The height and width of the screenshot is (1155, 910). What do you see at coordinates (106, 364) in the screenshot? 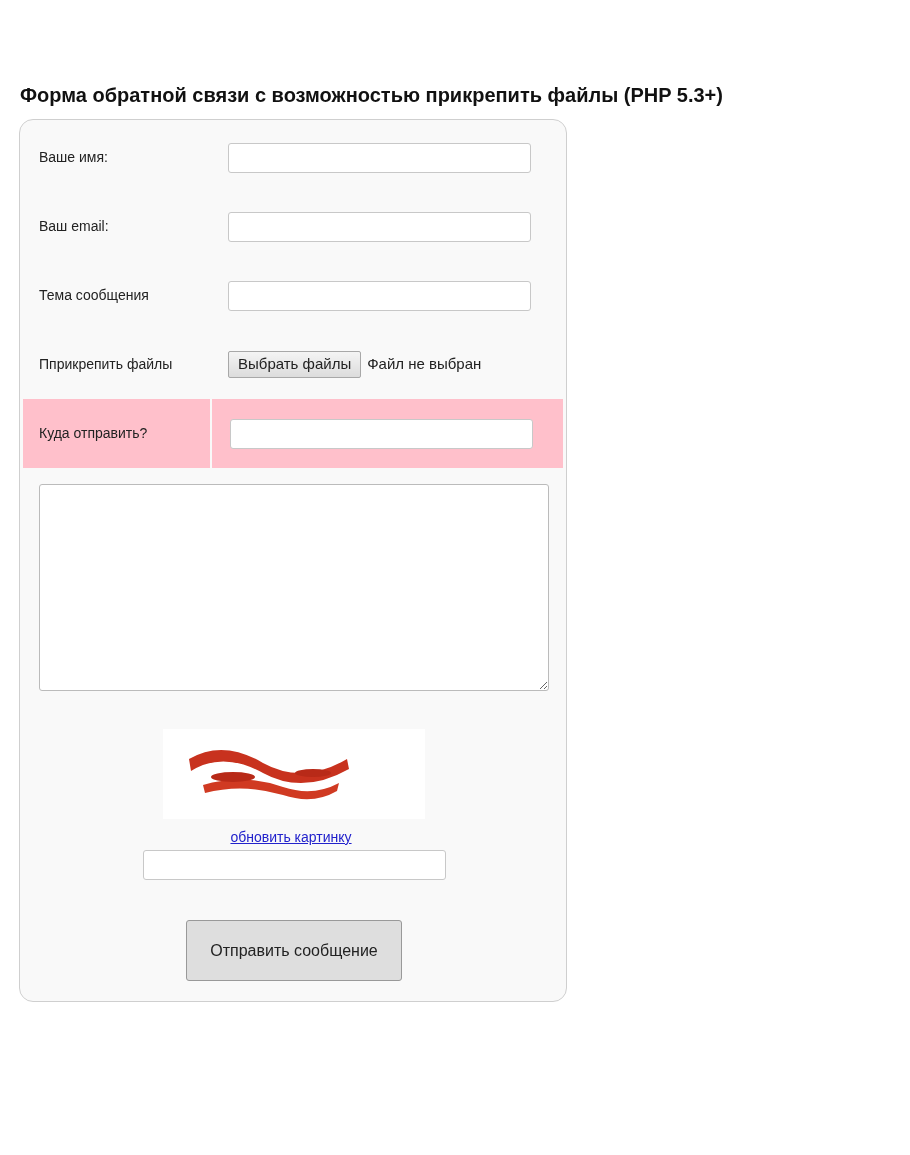
I see `field-label: Пприкрепить файлы` at bounding box center [106, 364].